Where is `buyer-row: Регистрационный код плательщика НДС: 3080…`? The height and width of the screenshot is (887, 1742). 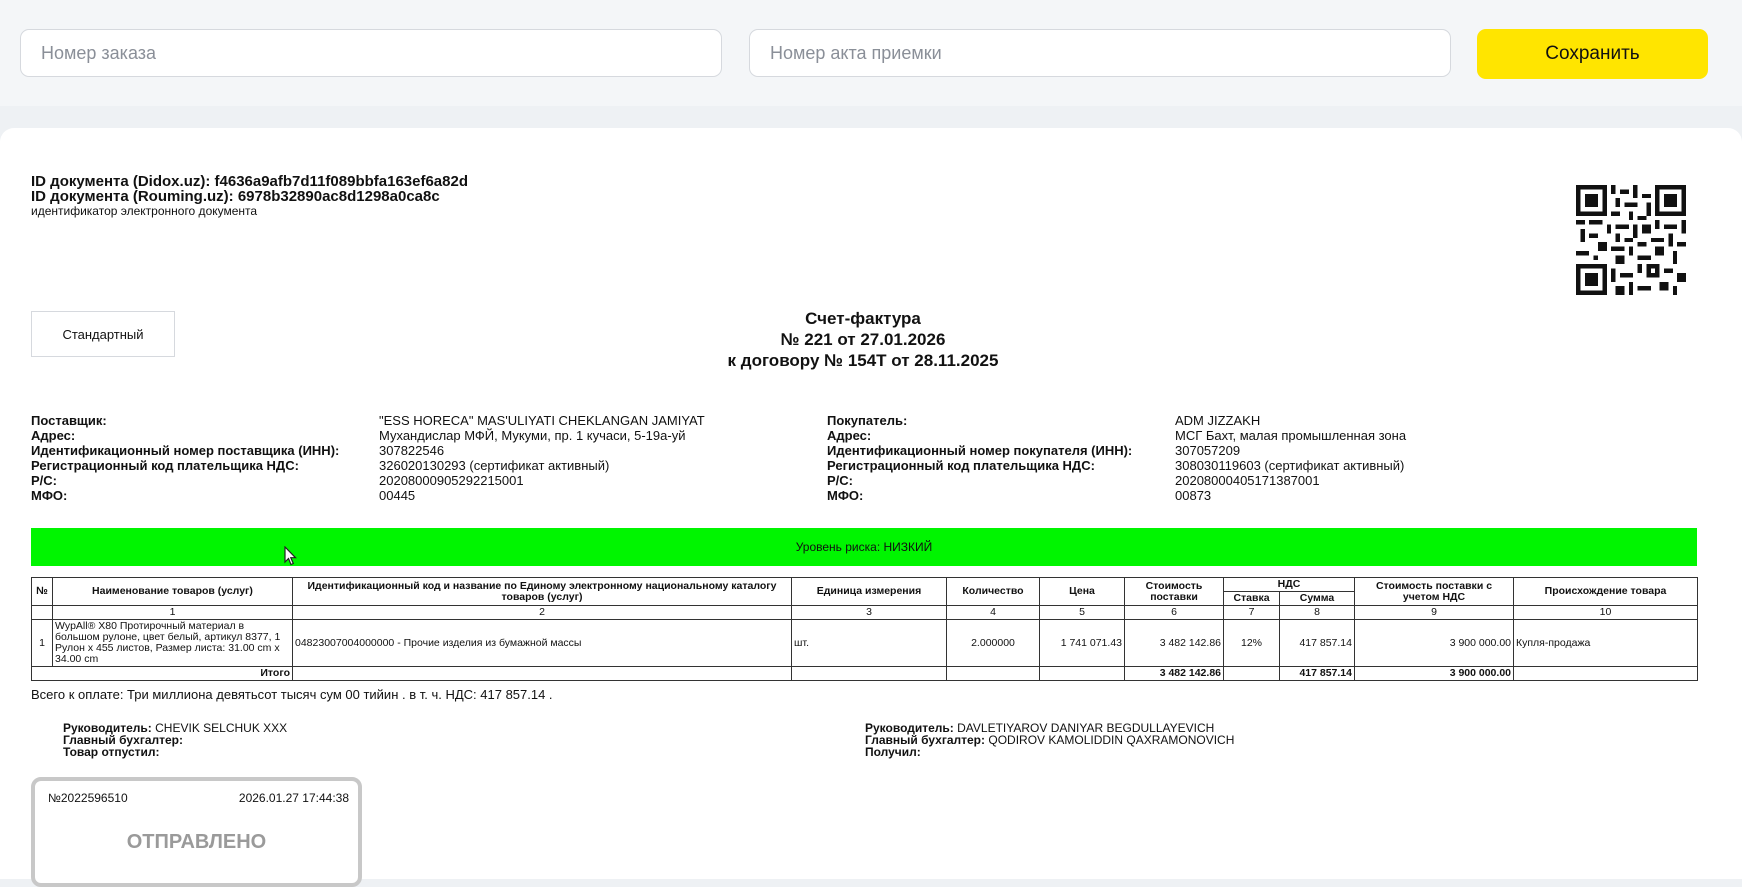
buyer-row: Регистрационный код плательщика НДС: 3080… is located at coordinates (1257, 465).